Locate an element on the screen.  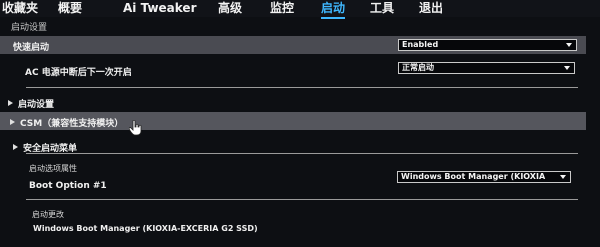
csm-item: CSM（兼容性支持模块） is located at coordinates (66, 122).